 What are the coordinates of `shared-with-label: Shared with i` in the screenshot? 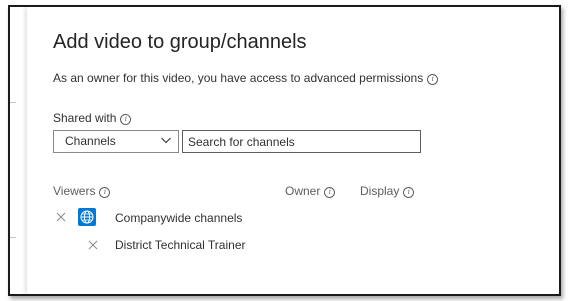 It's located at (92, 118).